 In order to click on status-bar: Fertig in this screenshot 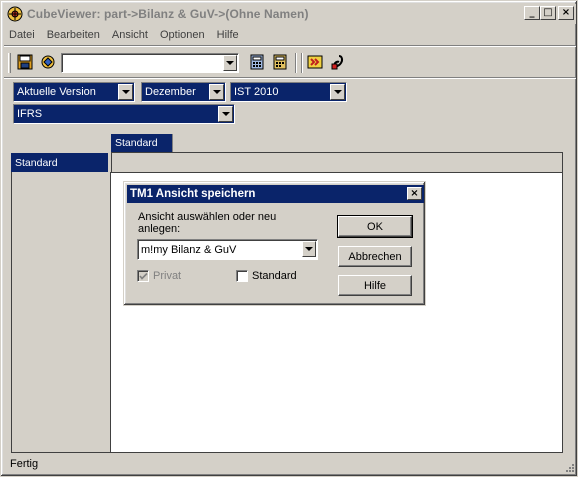, I will do `click(290, 464)`.